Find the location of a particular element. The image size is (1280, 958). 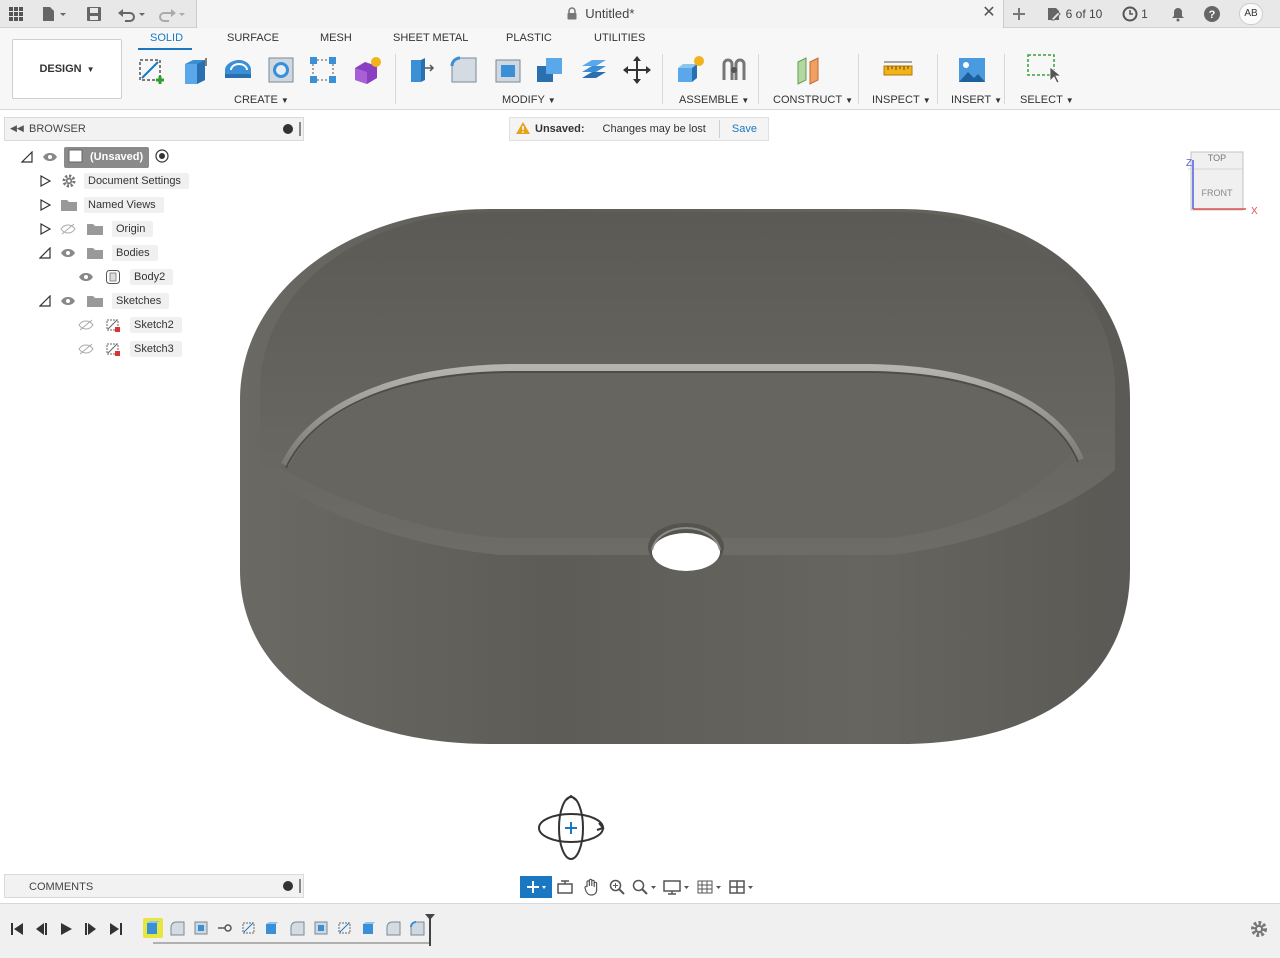

save-link: Save is located at coordinates (744, 129).